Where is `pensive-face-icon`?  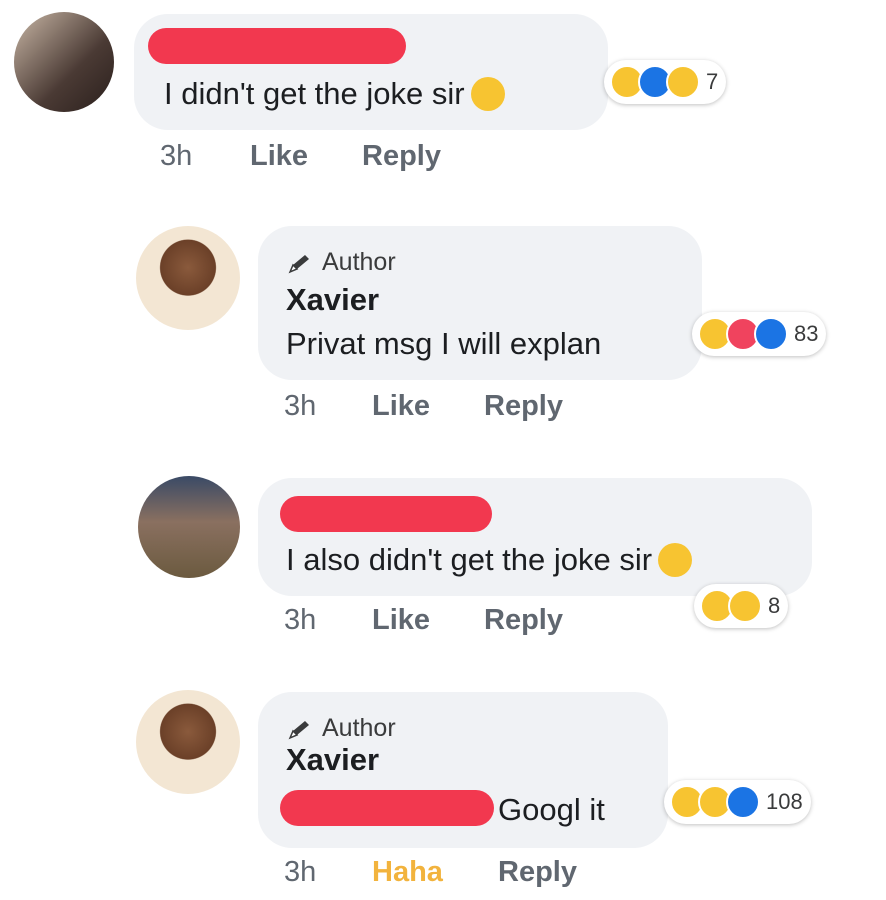 pensive-face-icon is located at coordinates (675, 559).